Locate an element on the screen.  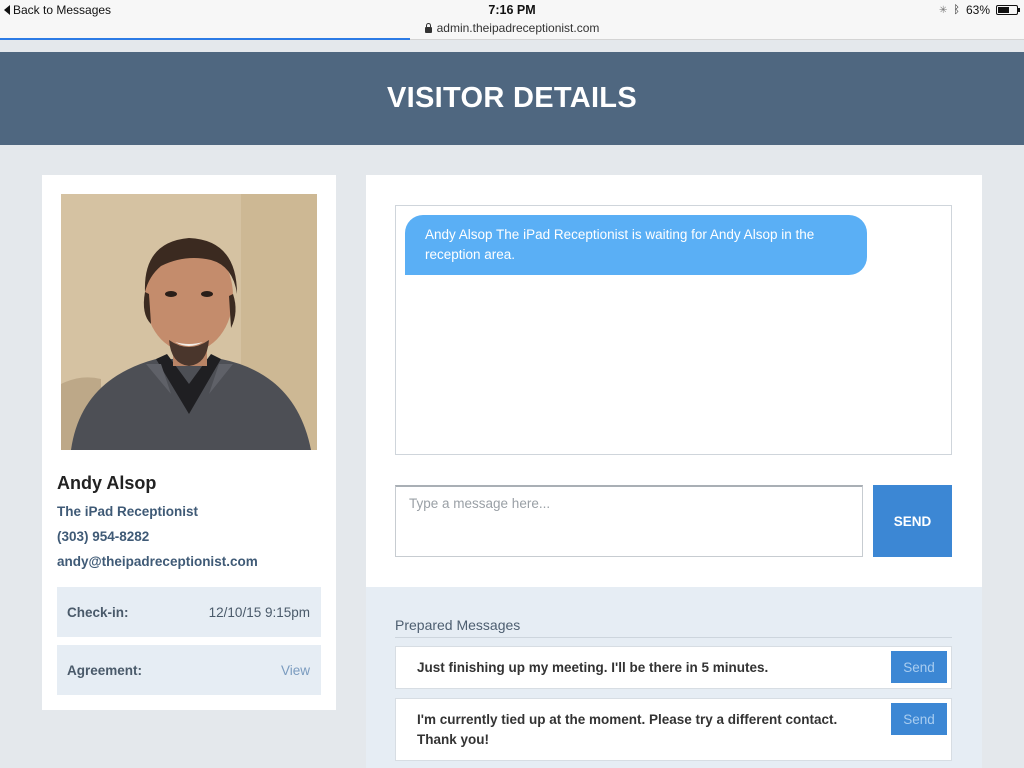
checkin-value: 12/10/15 9:15pm is located at coordinates (259, 612).